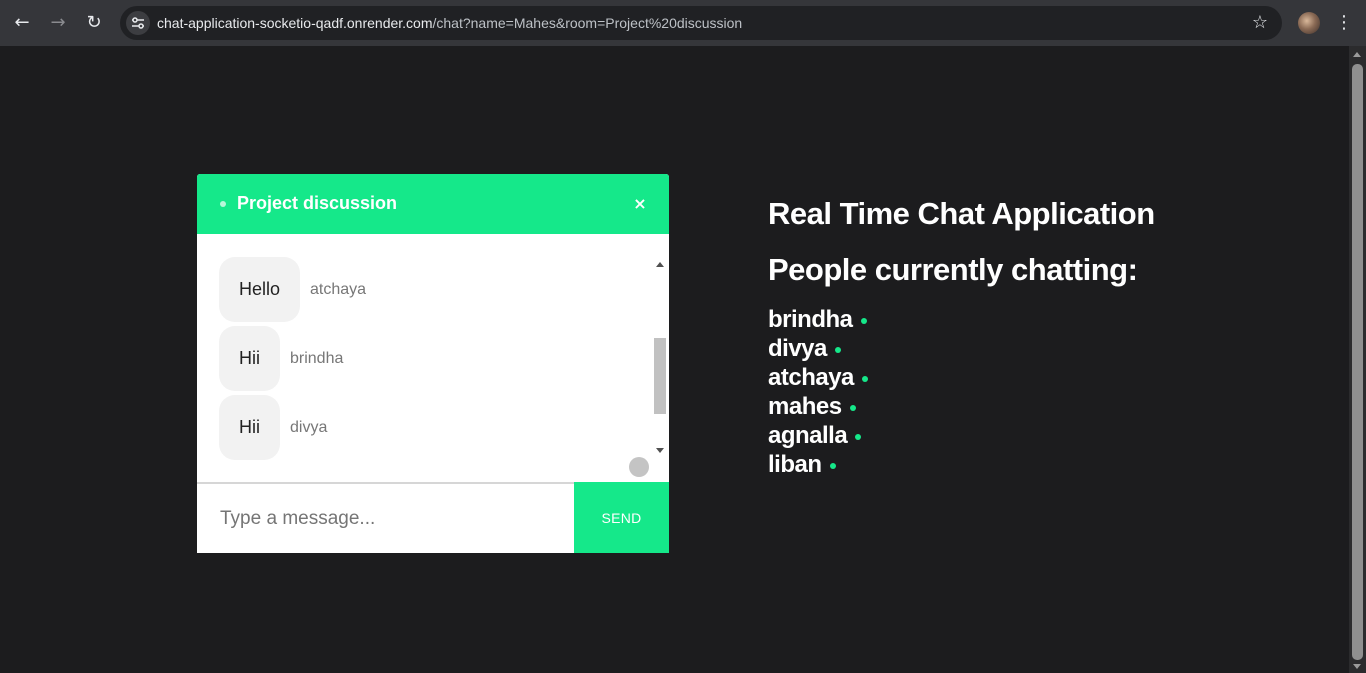  What do you see at coordinates (961, 377) in the screenshot?
I see `person-item: atchaya` at bounding box center [961, 377].